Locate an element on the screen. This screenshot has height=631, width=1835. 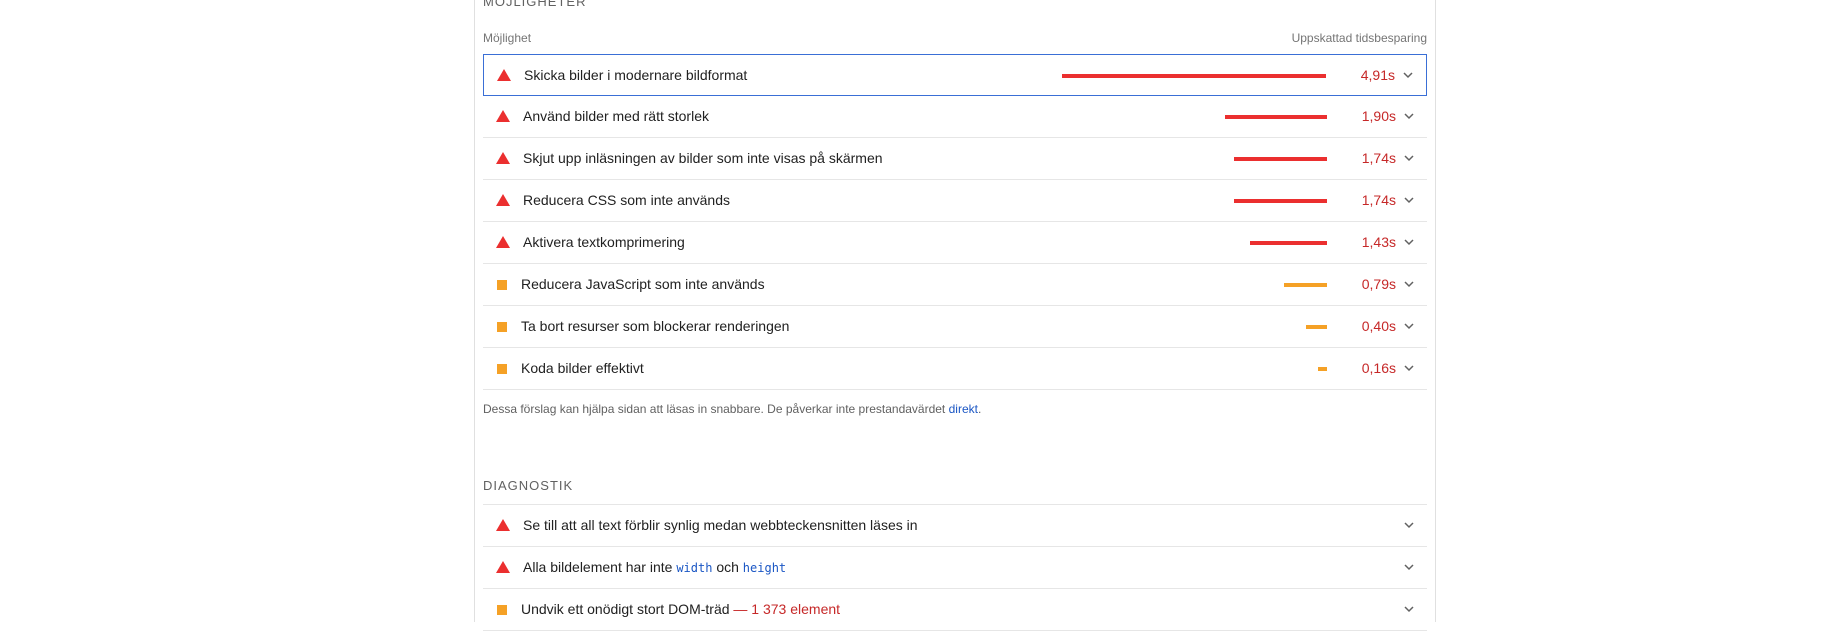
opportunity-column-header: Möjlighet is located at coordinates (507, 38).